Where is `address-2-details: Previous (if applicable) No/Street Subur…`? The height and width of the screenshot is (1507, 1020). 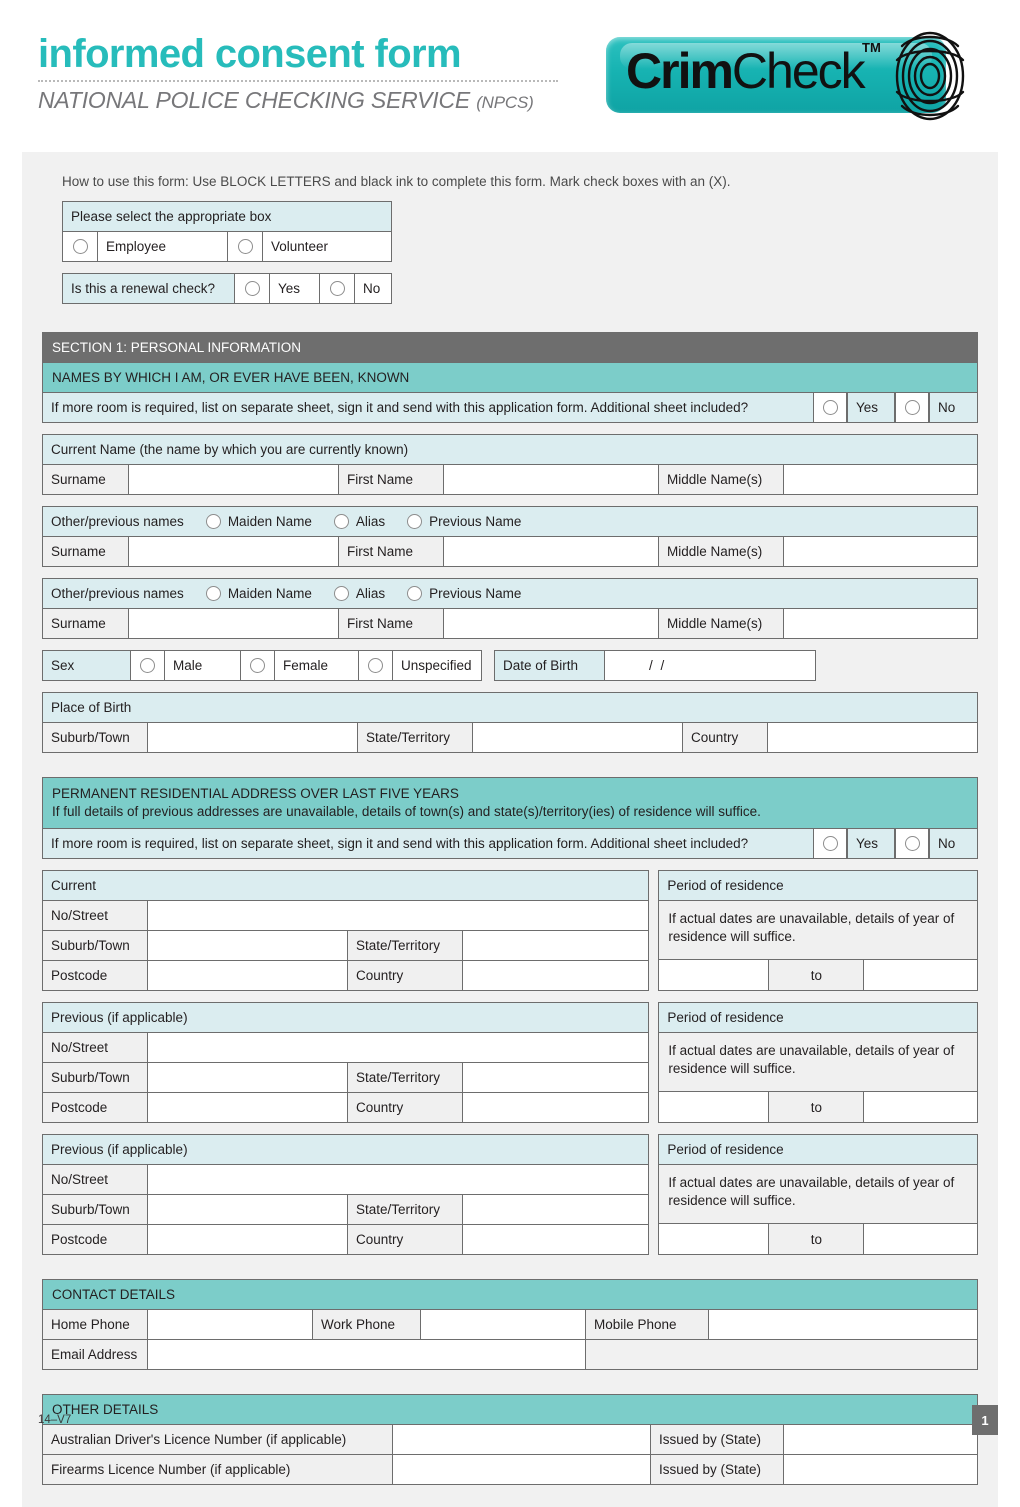 address-2-details: Previous (if applicable) No/Street Subur… is located at coordinates (346, 1062).